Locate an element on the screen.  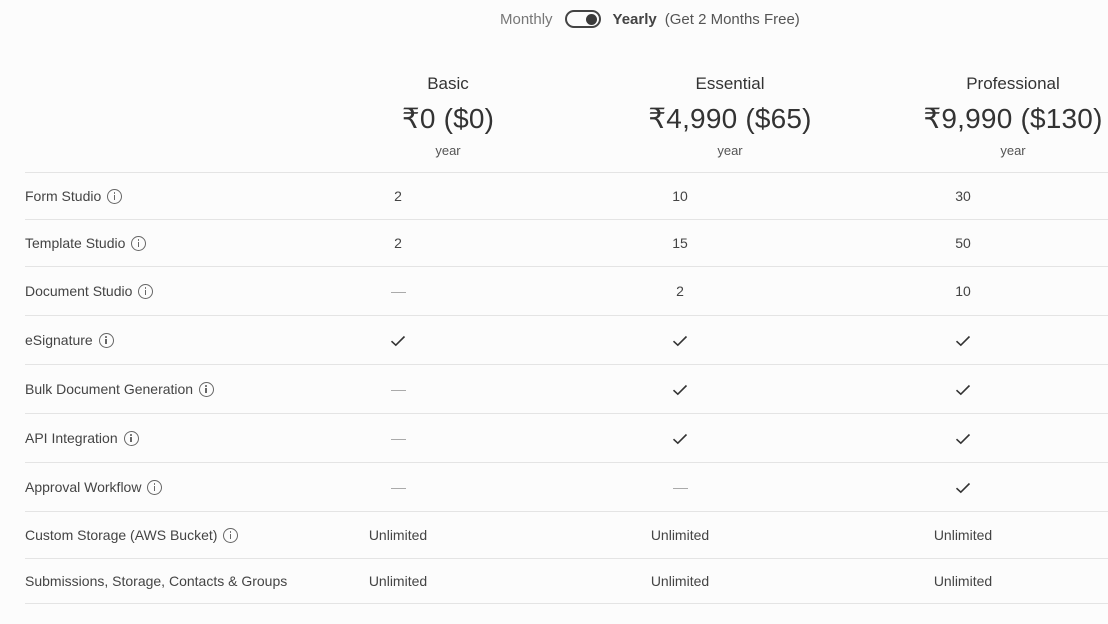
feature-value: 30 is located at coordinates (963, 196).